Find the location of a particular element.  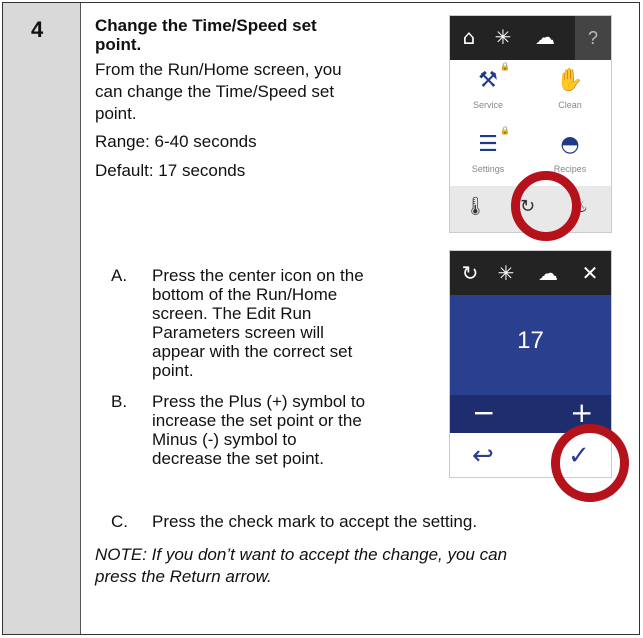

screen-top-bar: ⌂ ✳ ☁ ? is located at coordinates (530, 38).